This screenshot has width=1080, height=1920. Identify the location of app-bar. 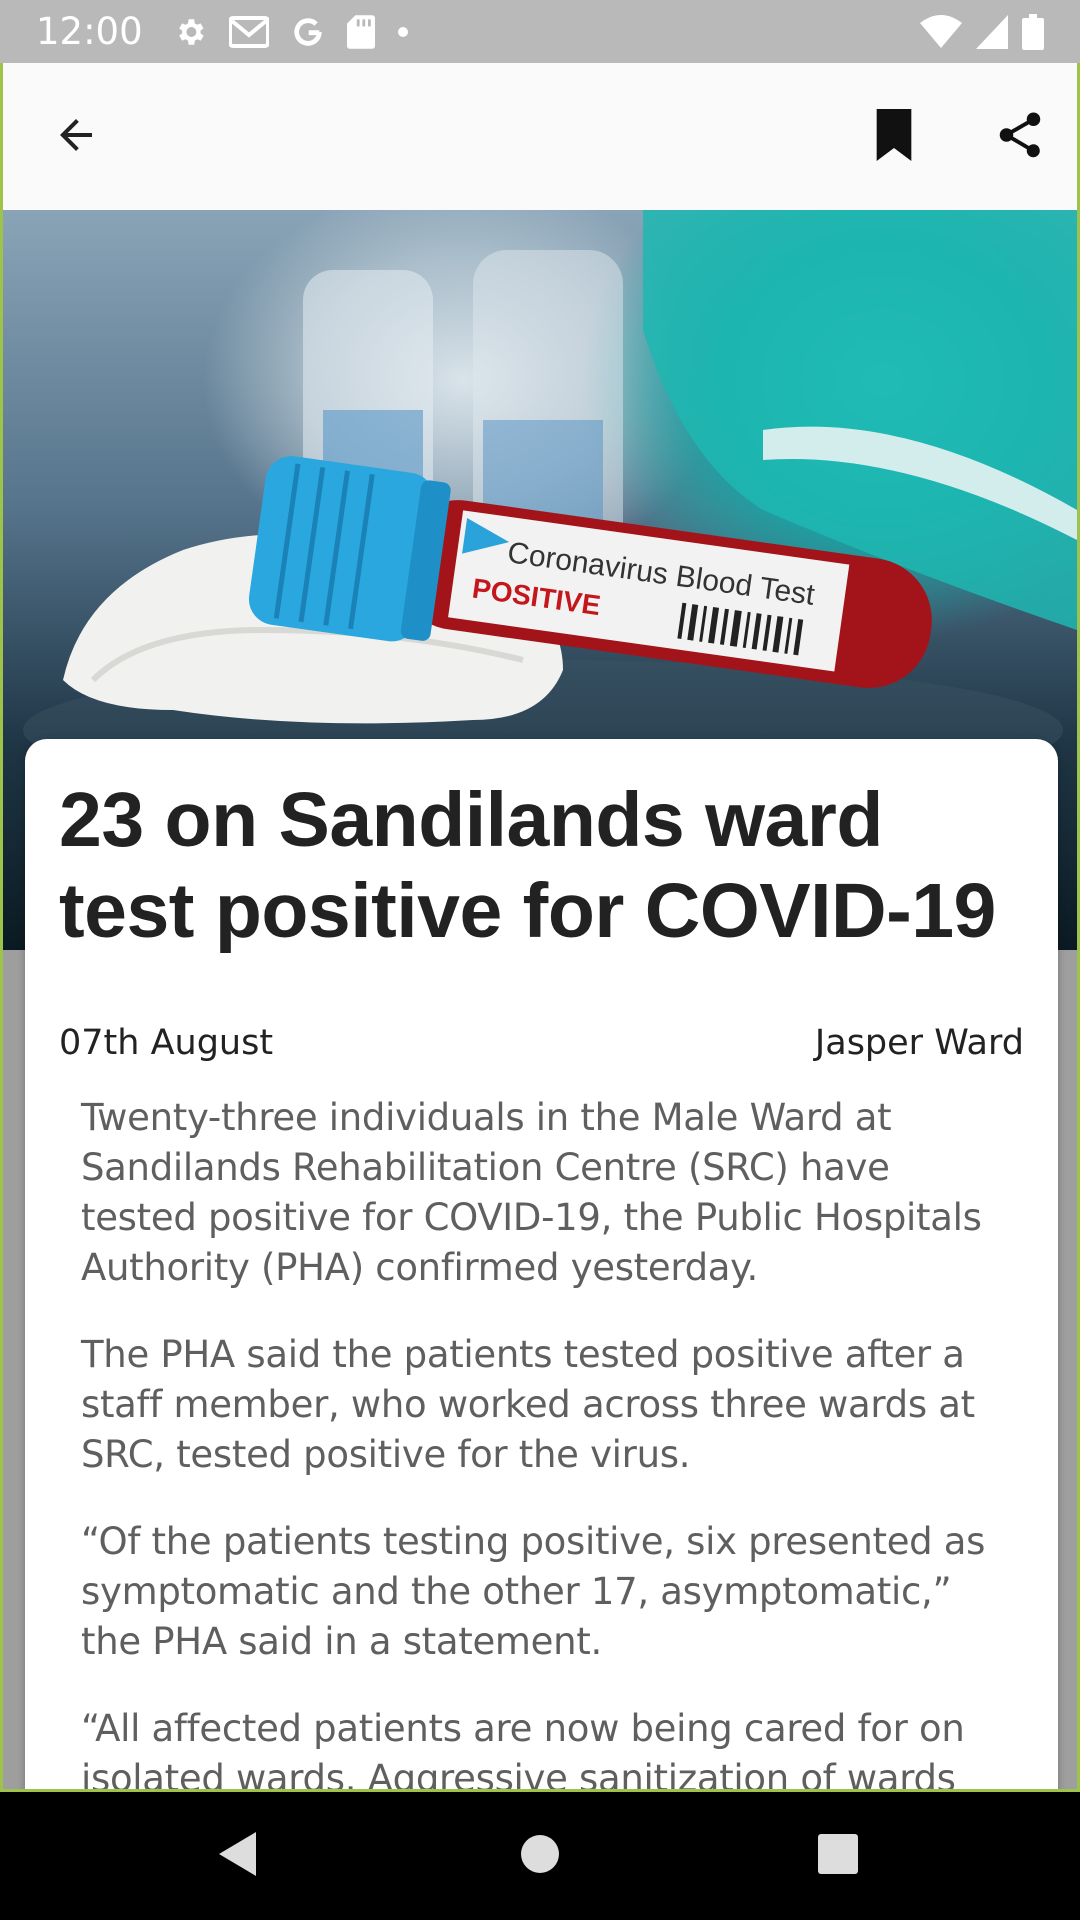
(540, 136).